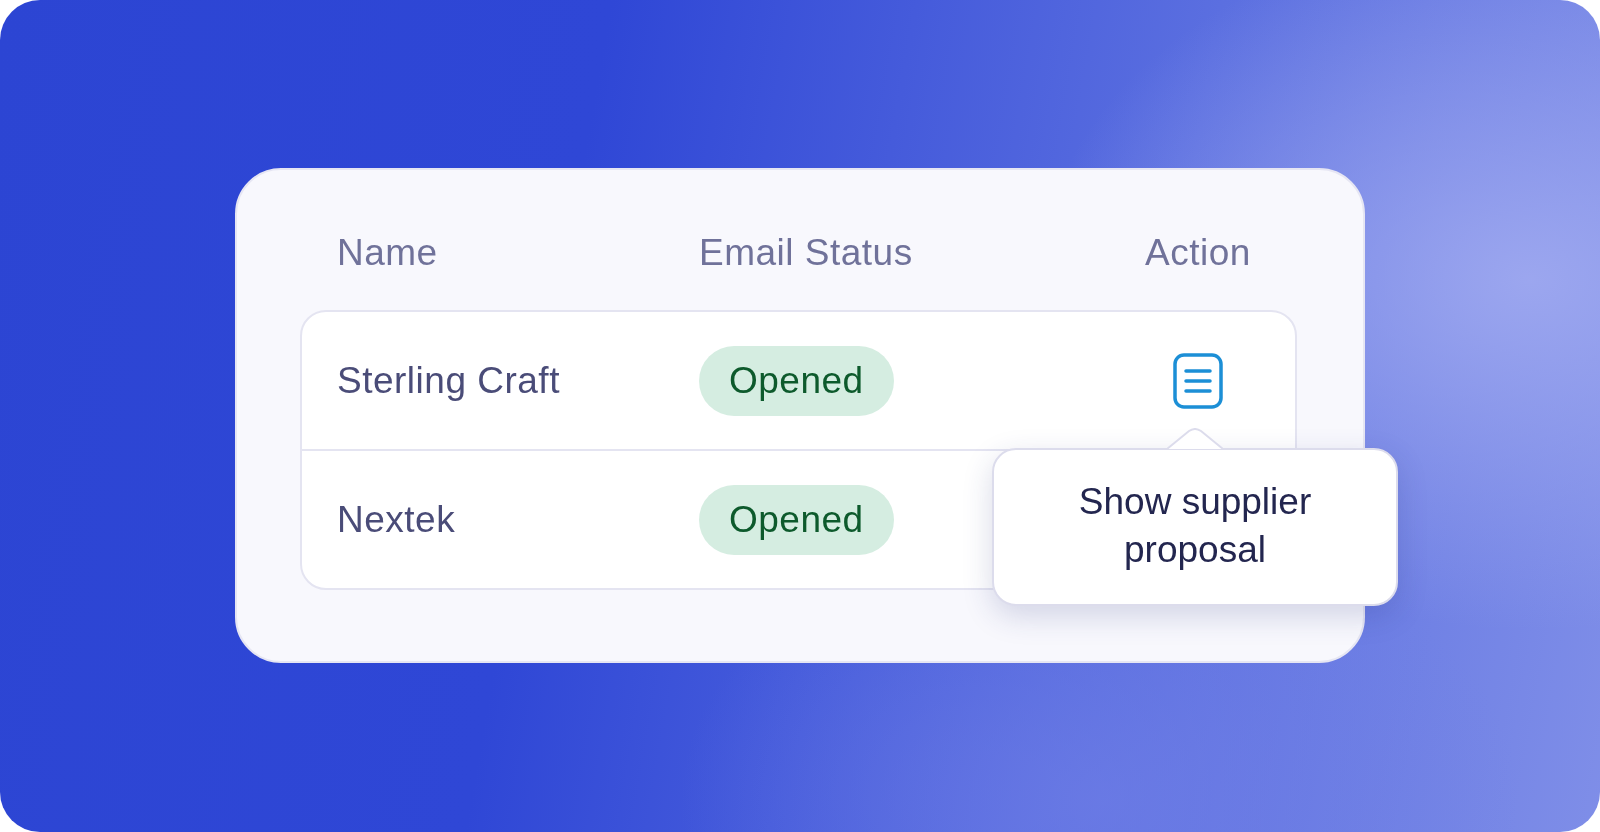 The height and width of the screenshot is (832, 1600). Describe the element at coordinates (1198, 380) in the screenshot. I see `document-icon` at that location.